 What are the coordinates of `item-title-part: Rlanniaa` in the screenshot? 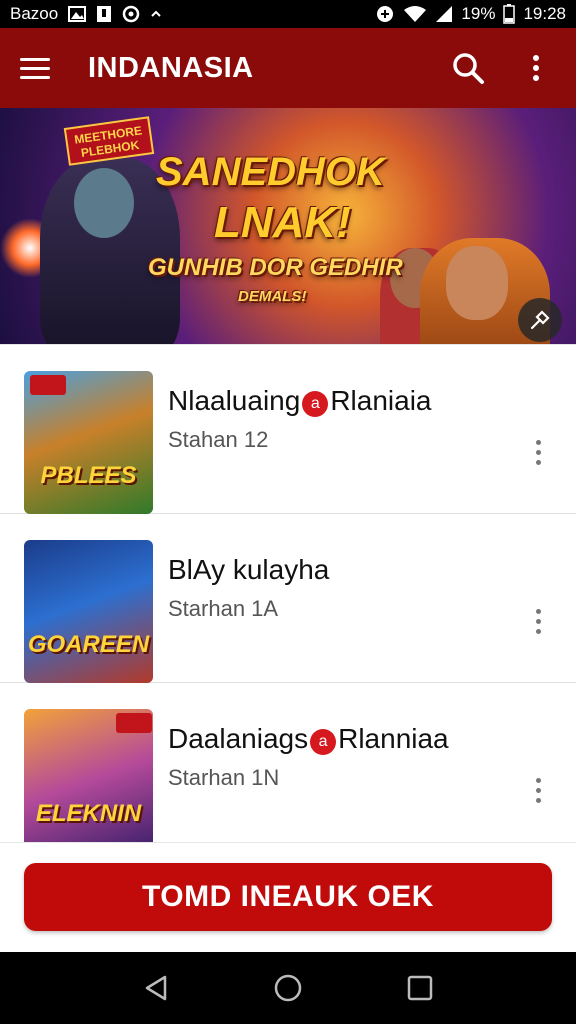 It's located at (393, 738).